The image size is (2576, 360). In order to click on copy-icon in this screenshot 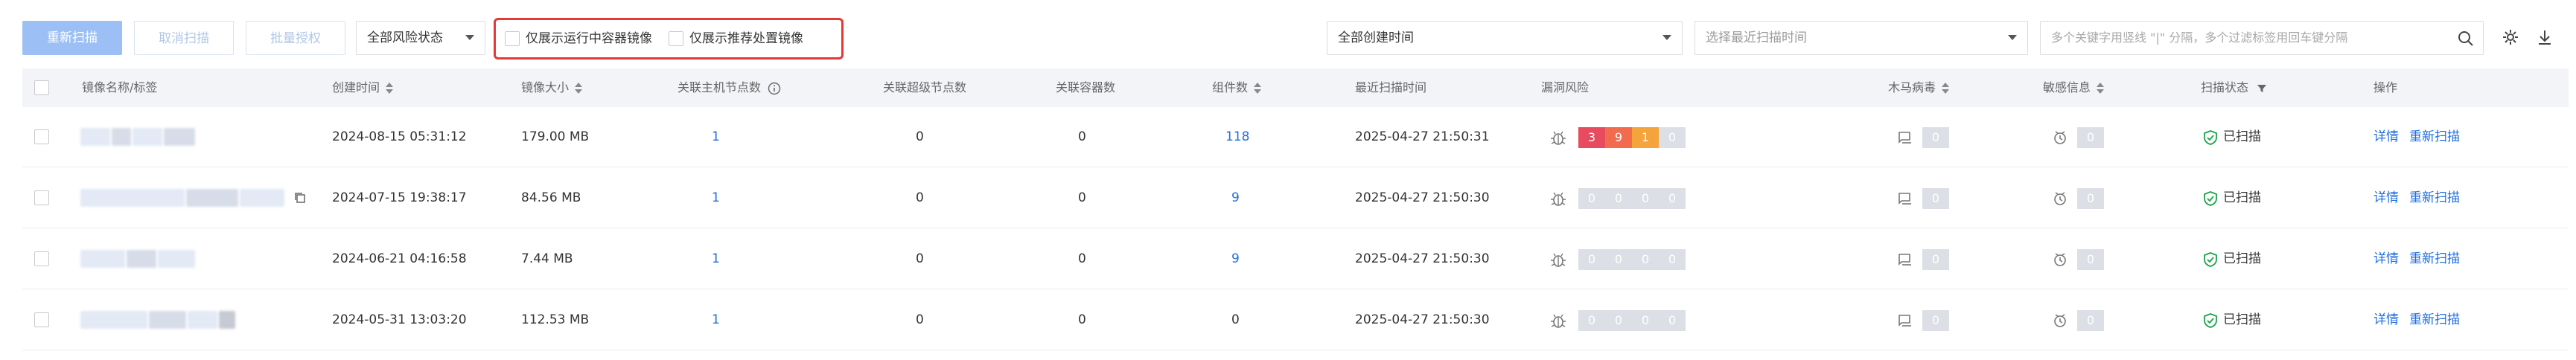, I will do `click(300, 198)`.